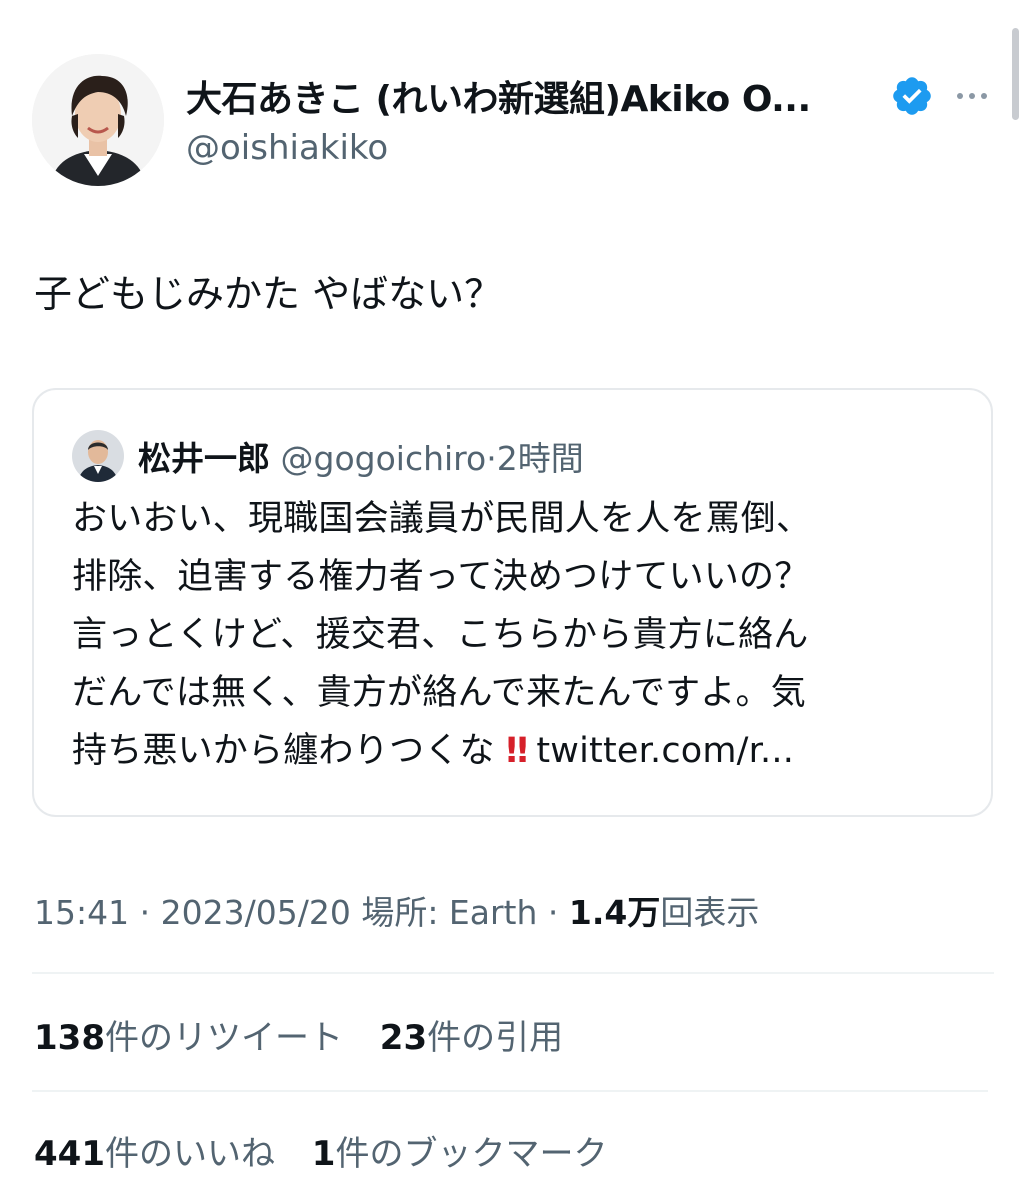 Image resolution: width=1027 pixels, height=1200 pixels. What do you see at coordinates (912, 96) in the screenshot?
I see `verified-badge-icon` at bounding box center [912, 96].